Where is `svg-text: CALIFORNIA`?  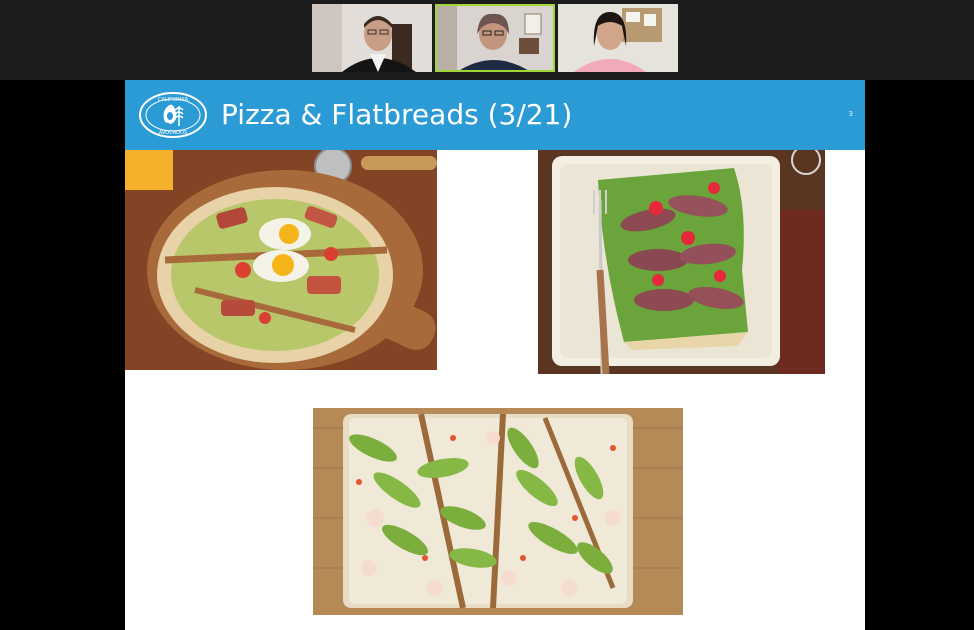 svg-text: CALIFORNIA is located at coordinates (173, 100).